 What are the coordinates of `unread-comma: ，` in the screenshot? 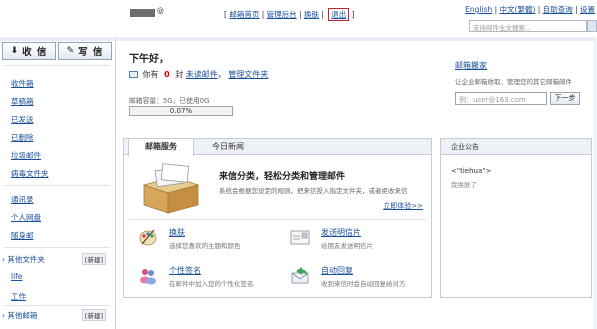 It's located at (221, 74).